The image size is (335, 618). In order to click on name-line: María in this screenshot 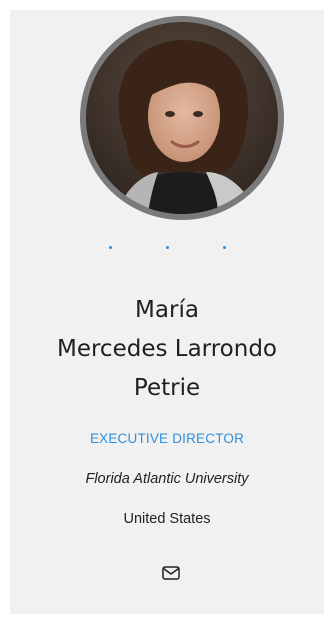, I will do `click(167, 310)`.